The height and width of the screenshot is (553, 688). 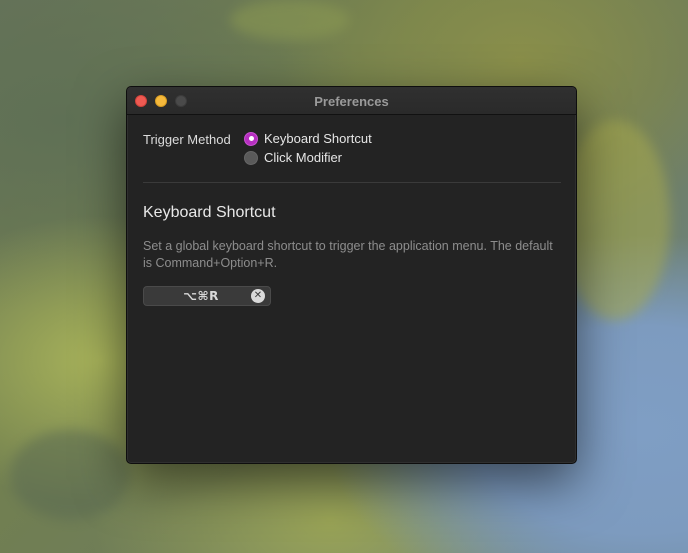 What do you see at coordinates (251, 157) in the screenshot?
I see `radio-unselected-icon` at bounding box center [251, 157].